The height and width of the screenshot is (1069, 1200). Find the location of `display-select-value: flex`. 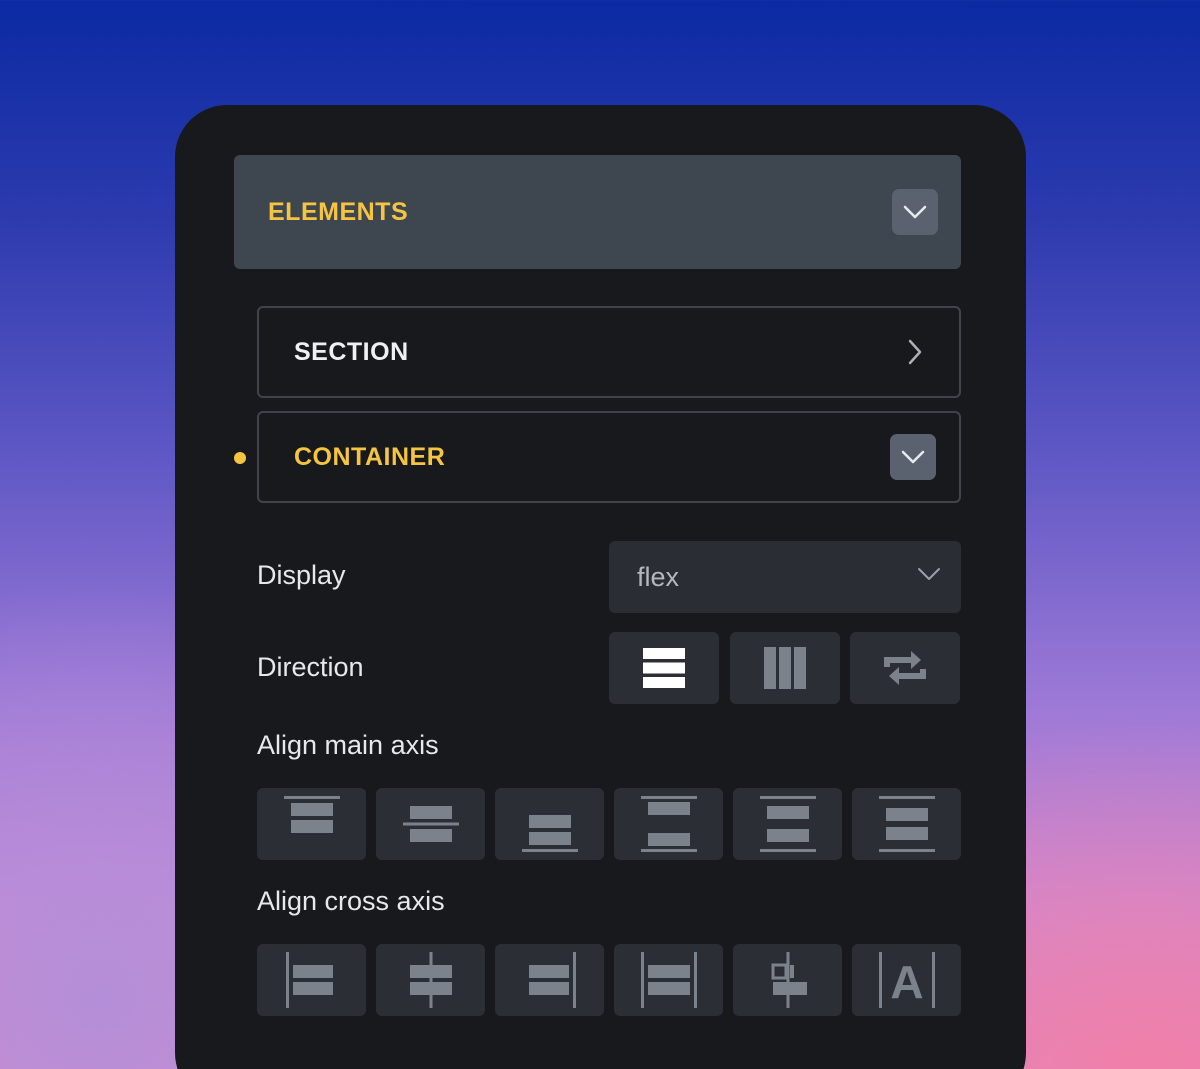

display-select-value: flex is located at coordinates (658, 576).